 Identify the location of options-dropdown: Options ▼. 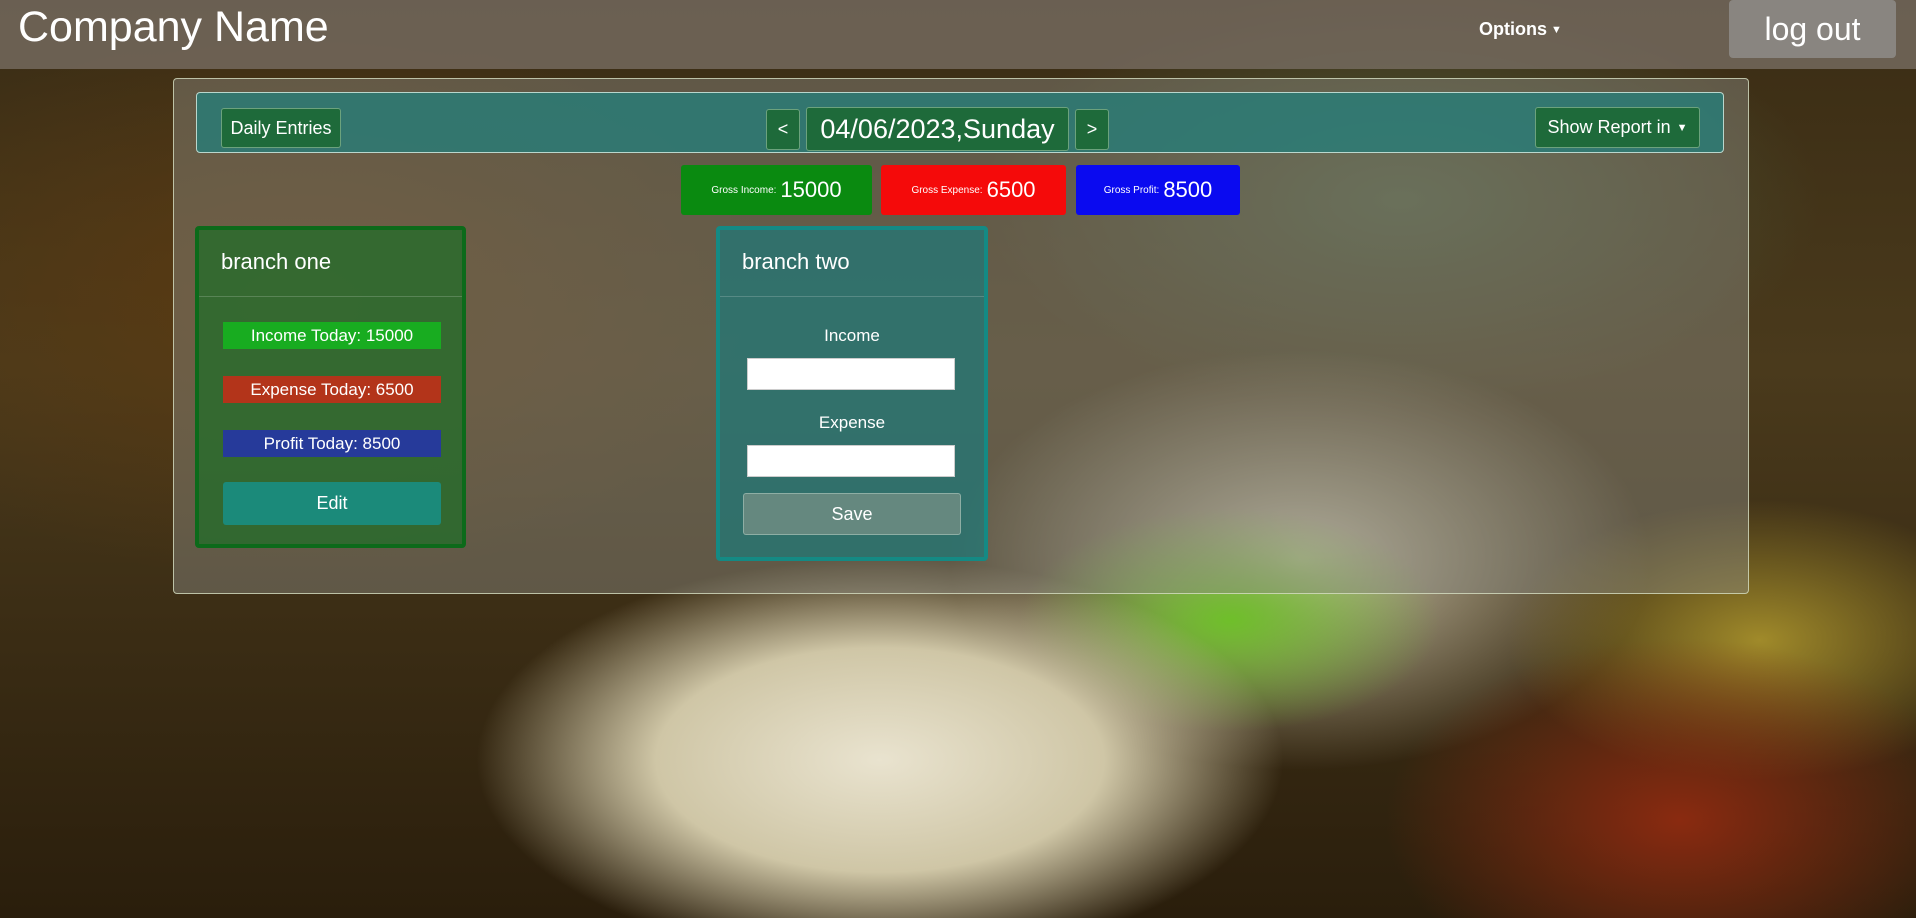
(1520, 29).